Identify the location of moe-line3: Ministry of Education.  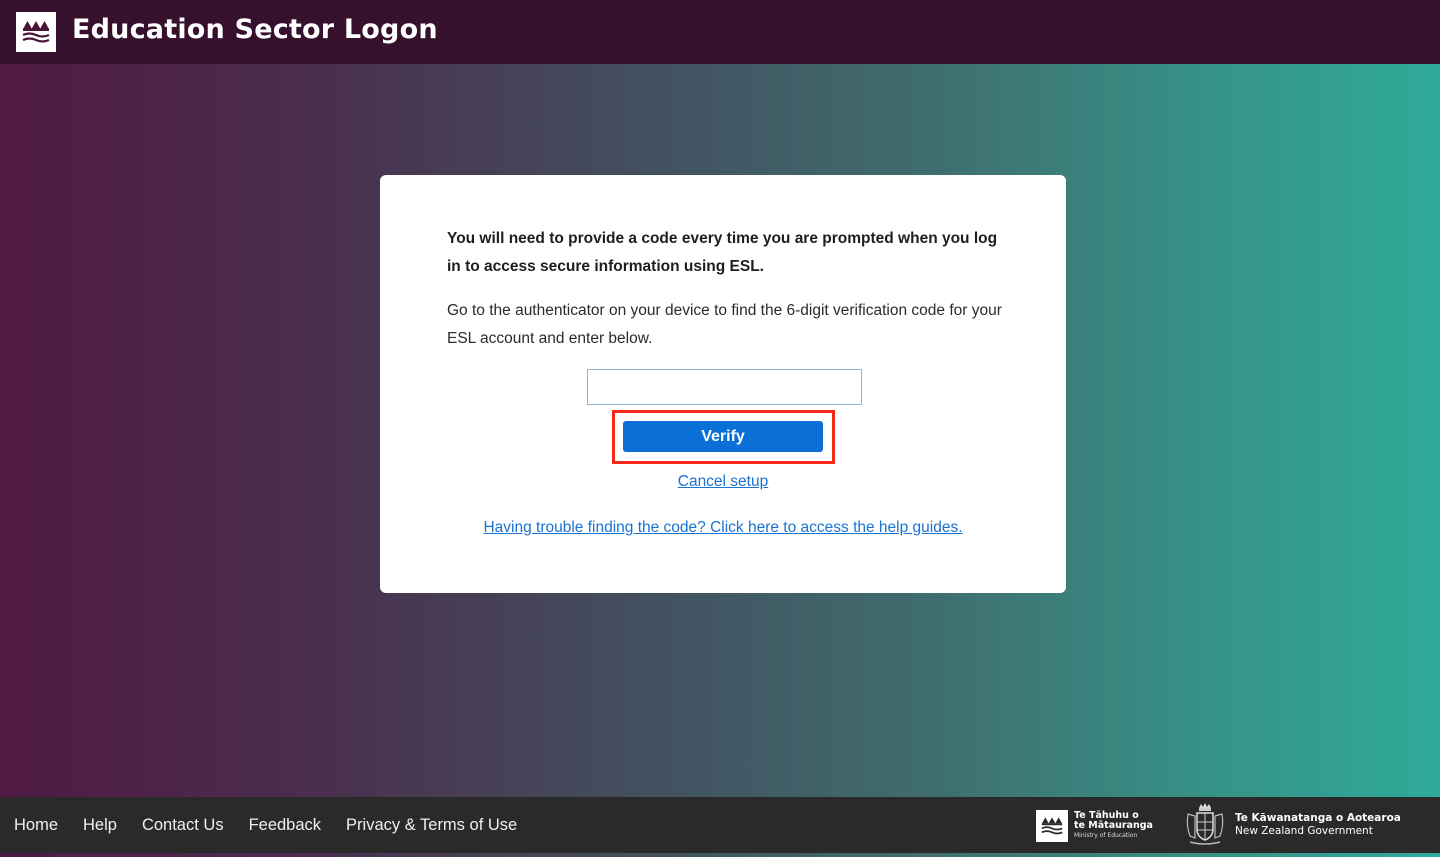
(1106, 835).